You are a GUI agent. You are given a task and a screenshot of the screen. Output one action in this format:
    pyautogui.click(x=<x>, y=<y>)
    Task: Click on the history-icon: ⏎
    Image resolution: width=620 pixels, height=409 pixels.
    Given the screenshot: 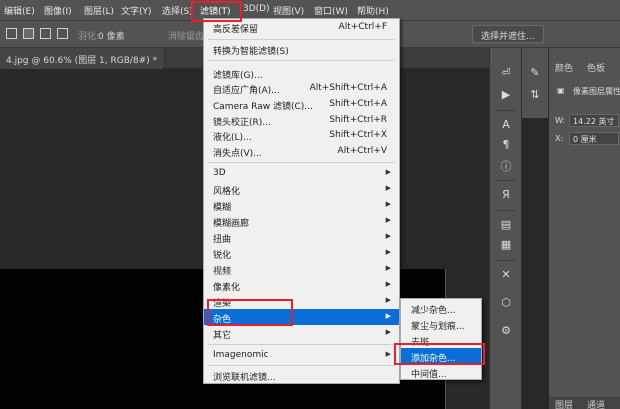 What is the action you would take?
    pyautogui.click(x=506, y=72)
    